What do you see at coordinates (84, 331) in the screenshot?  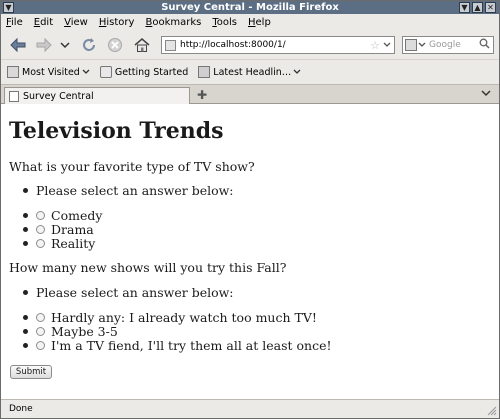 I see `option-label: Maybe 3-5` at bounding box center [84, 331].